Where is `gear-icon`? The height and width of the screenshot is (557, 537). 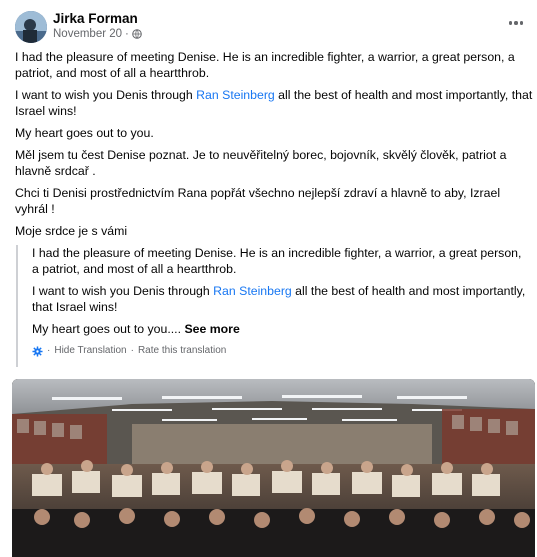 gear-icon is located at coordinates (37, 351).